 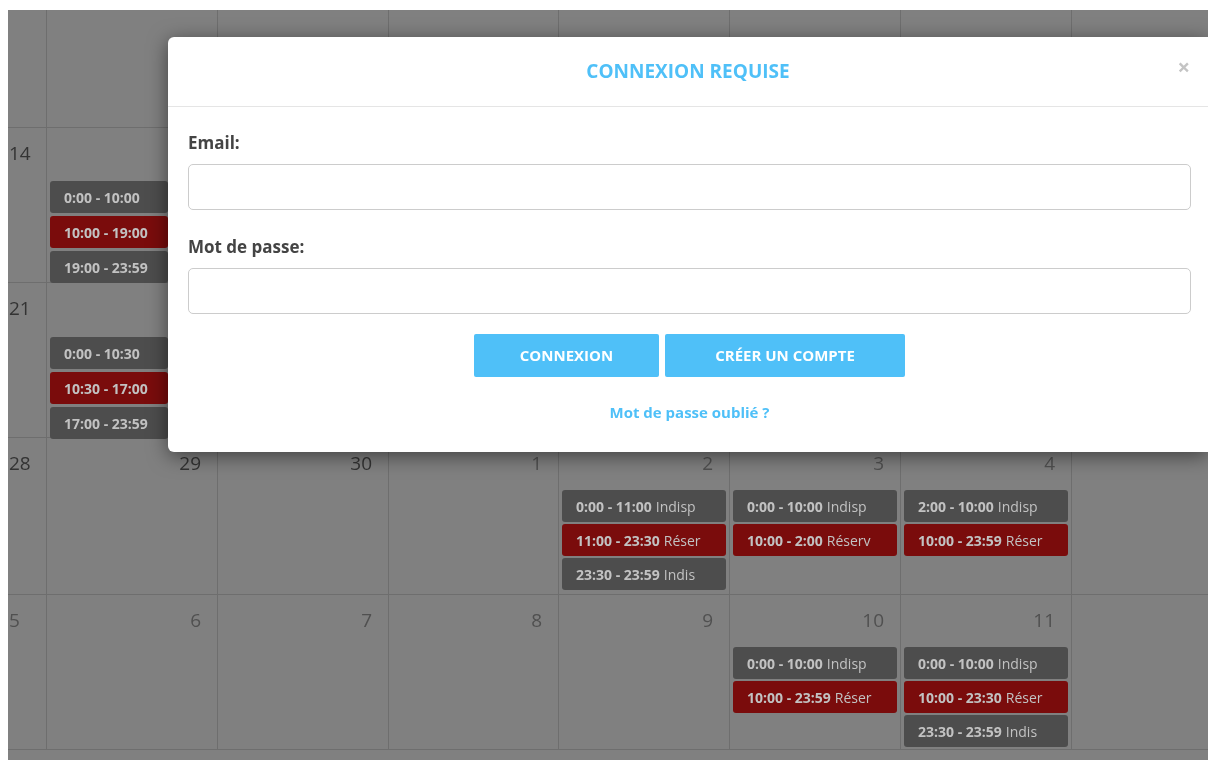 What do you see at coordinates (19, 307) in the screenshot?
I see `day-number: 21` at bounding box center [19, 307].